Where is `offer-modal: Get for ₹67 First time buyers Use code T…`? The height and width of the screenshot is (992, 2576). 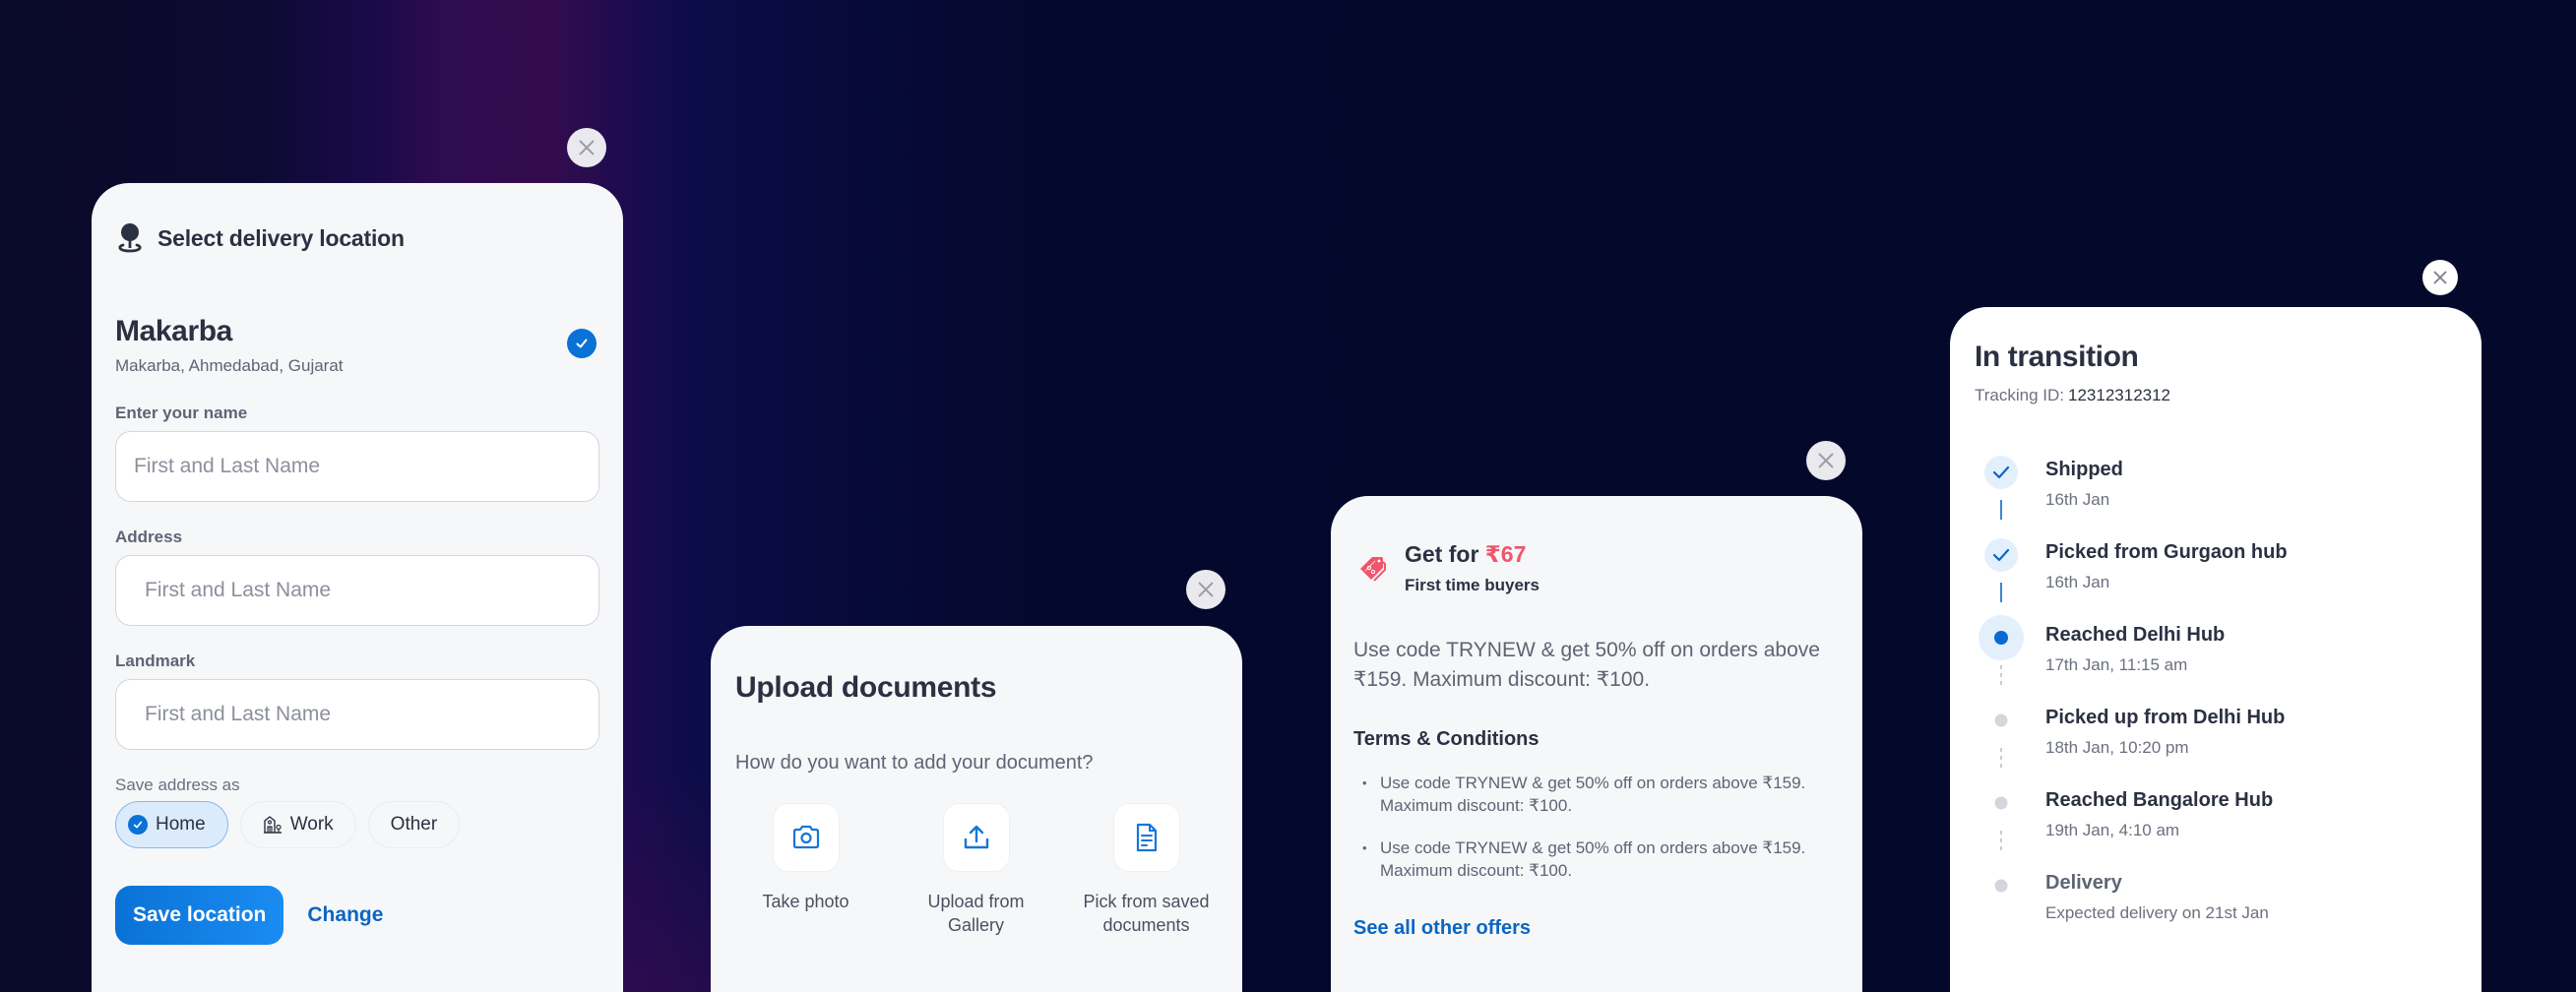 offer-modal: Get for ₹67 First time buyers Use code T… is located at coordinates (1597, 744).